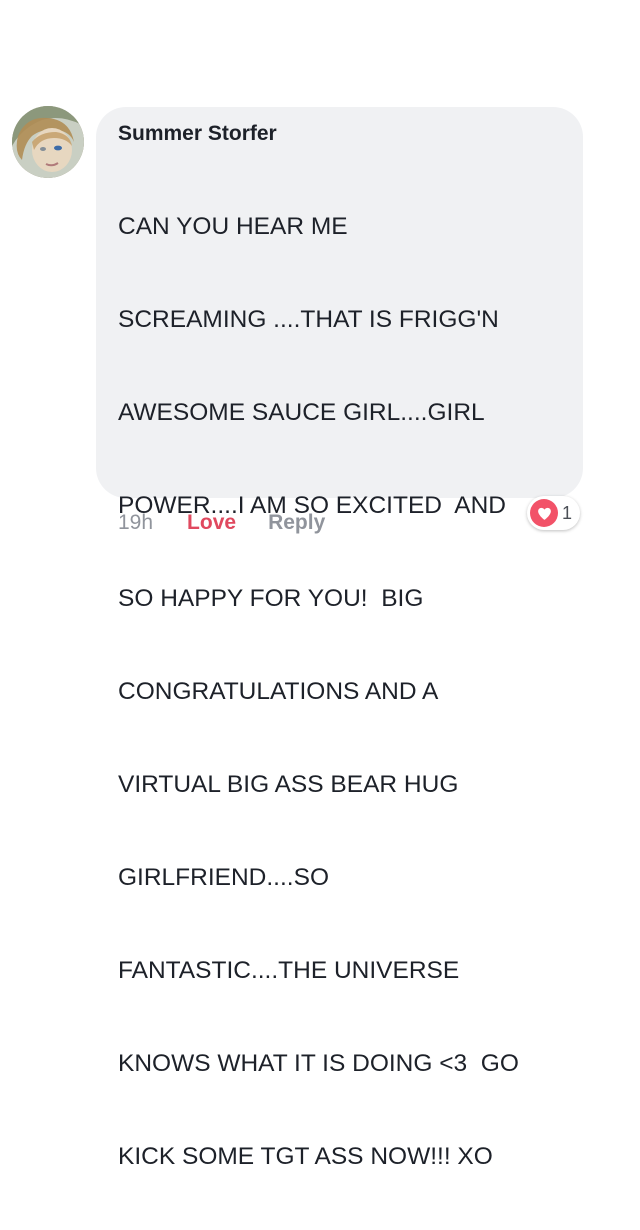  Describe the element at coordinates (233, 226) in the screenshot. I see `comment-text-line: CAN YOU HEAR ME` at that location.